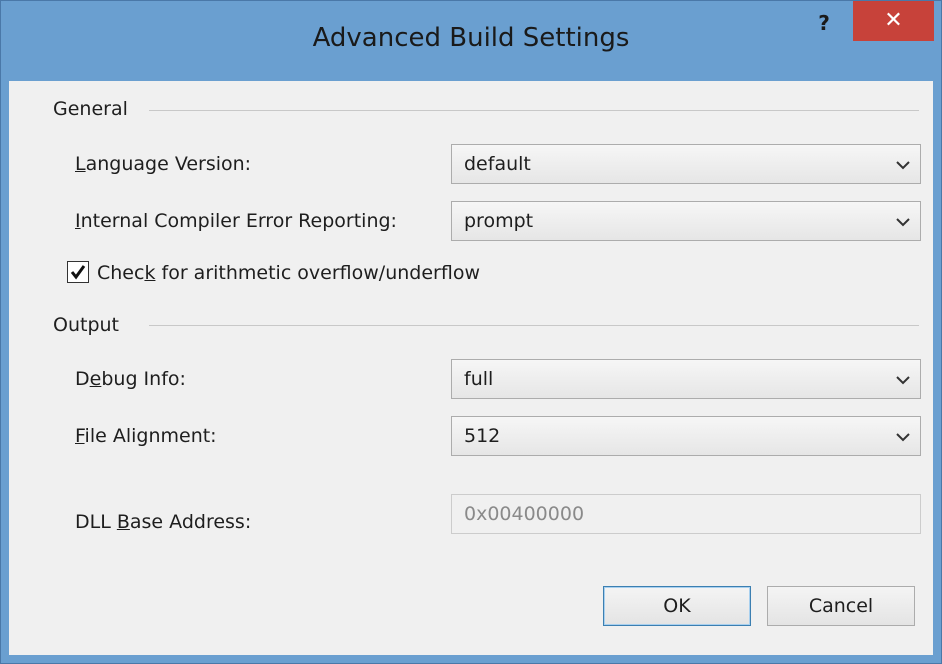  What do you see at coordinates (524, 514) in the screenshot?
I see `dll-base-address-value: 0x00400000` at bounding box center [524, 514].